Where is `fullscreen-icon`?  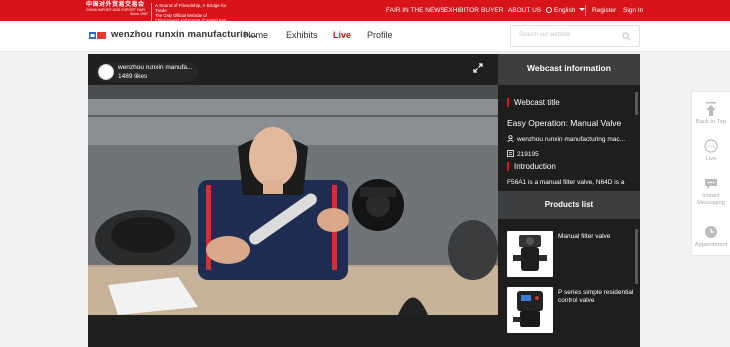
fullscreen-icon is located at coordinates (478, 68).